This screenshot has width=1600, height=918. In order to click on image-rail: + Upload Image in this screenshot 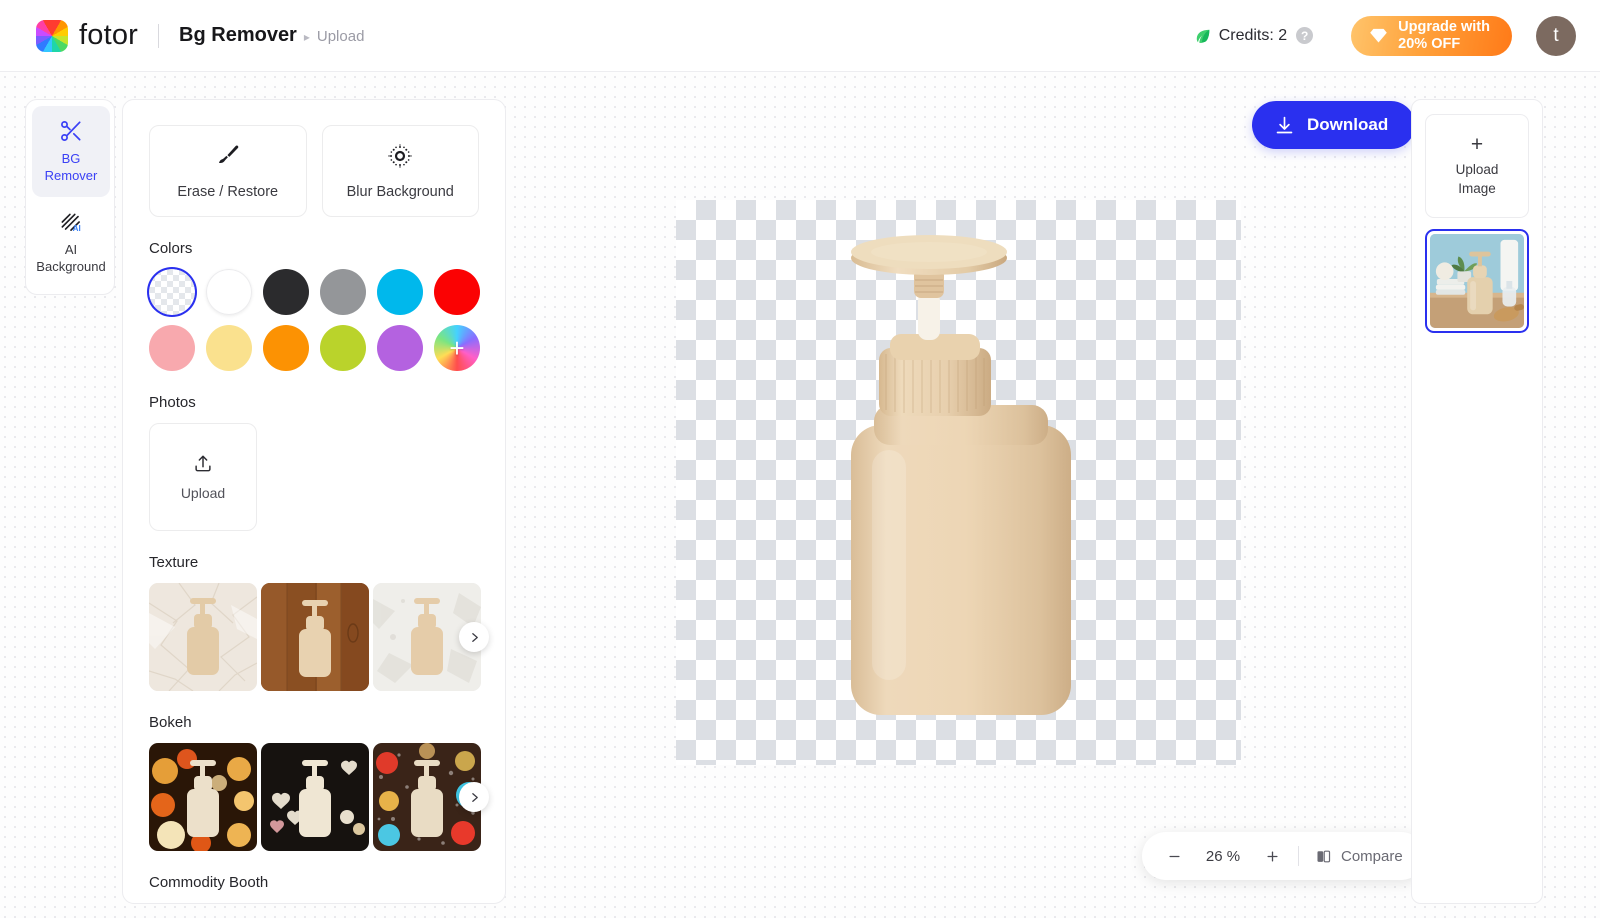, I will do `click(1477, 501)`.